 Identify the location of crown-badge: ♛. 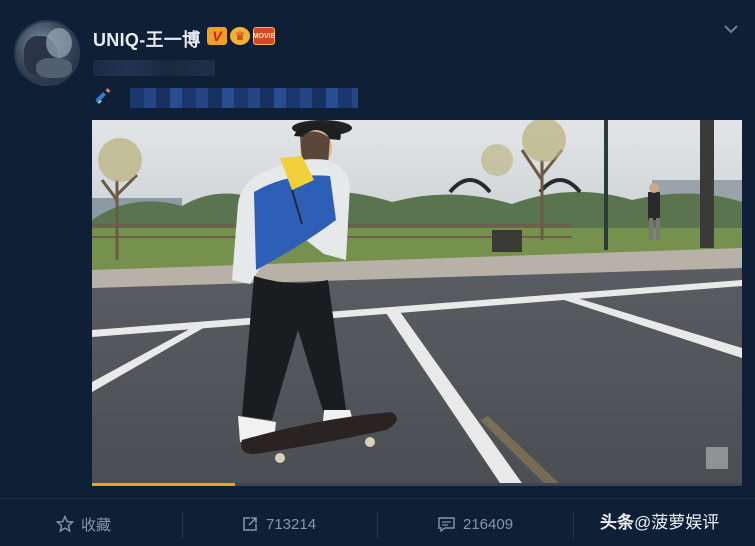
(240, 36).